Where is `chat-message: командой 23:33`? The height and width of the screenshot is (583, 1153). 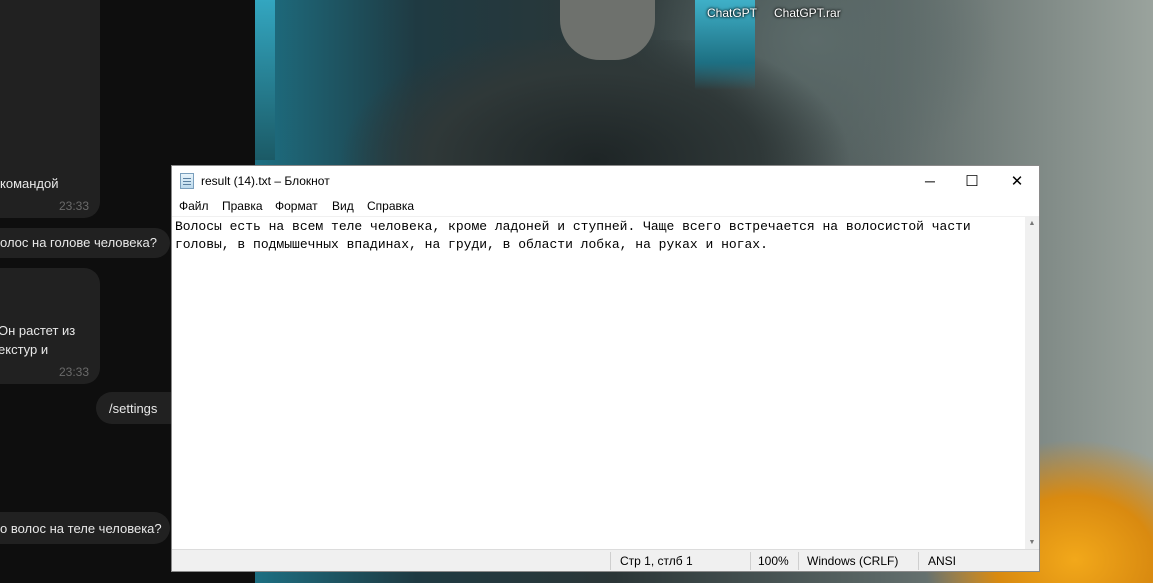
chat-message: командой 23:33 is located at coordinates (50, 109).